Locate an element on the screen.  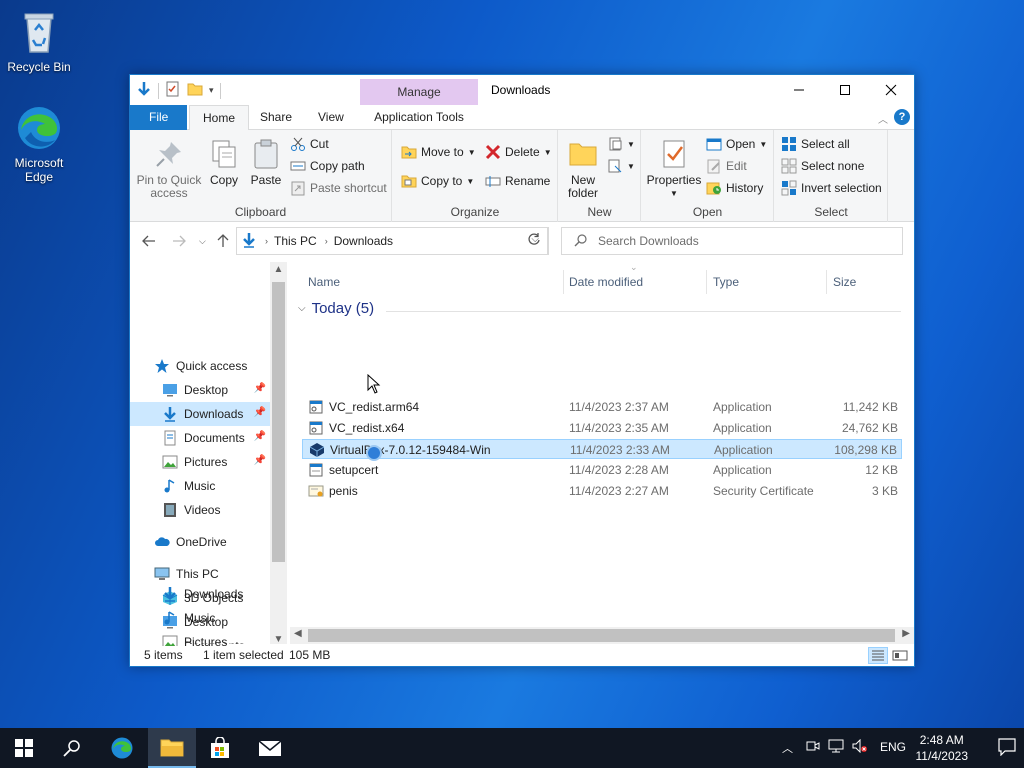
qat-dropdown-icon: ▾ is located at coordinates (211, 90).